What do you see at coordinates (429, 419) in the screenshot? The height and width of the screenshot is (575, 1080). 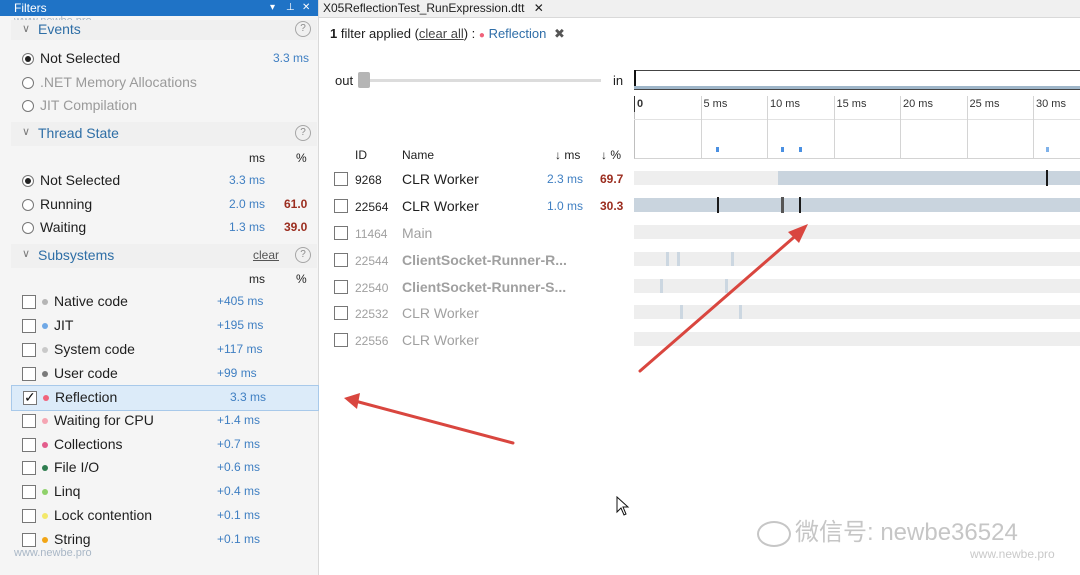 I see `arrow-to-reflection` at bounding box center [429, 419].